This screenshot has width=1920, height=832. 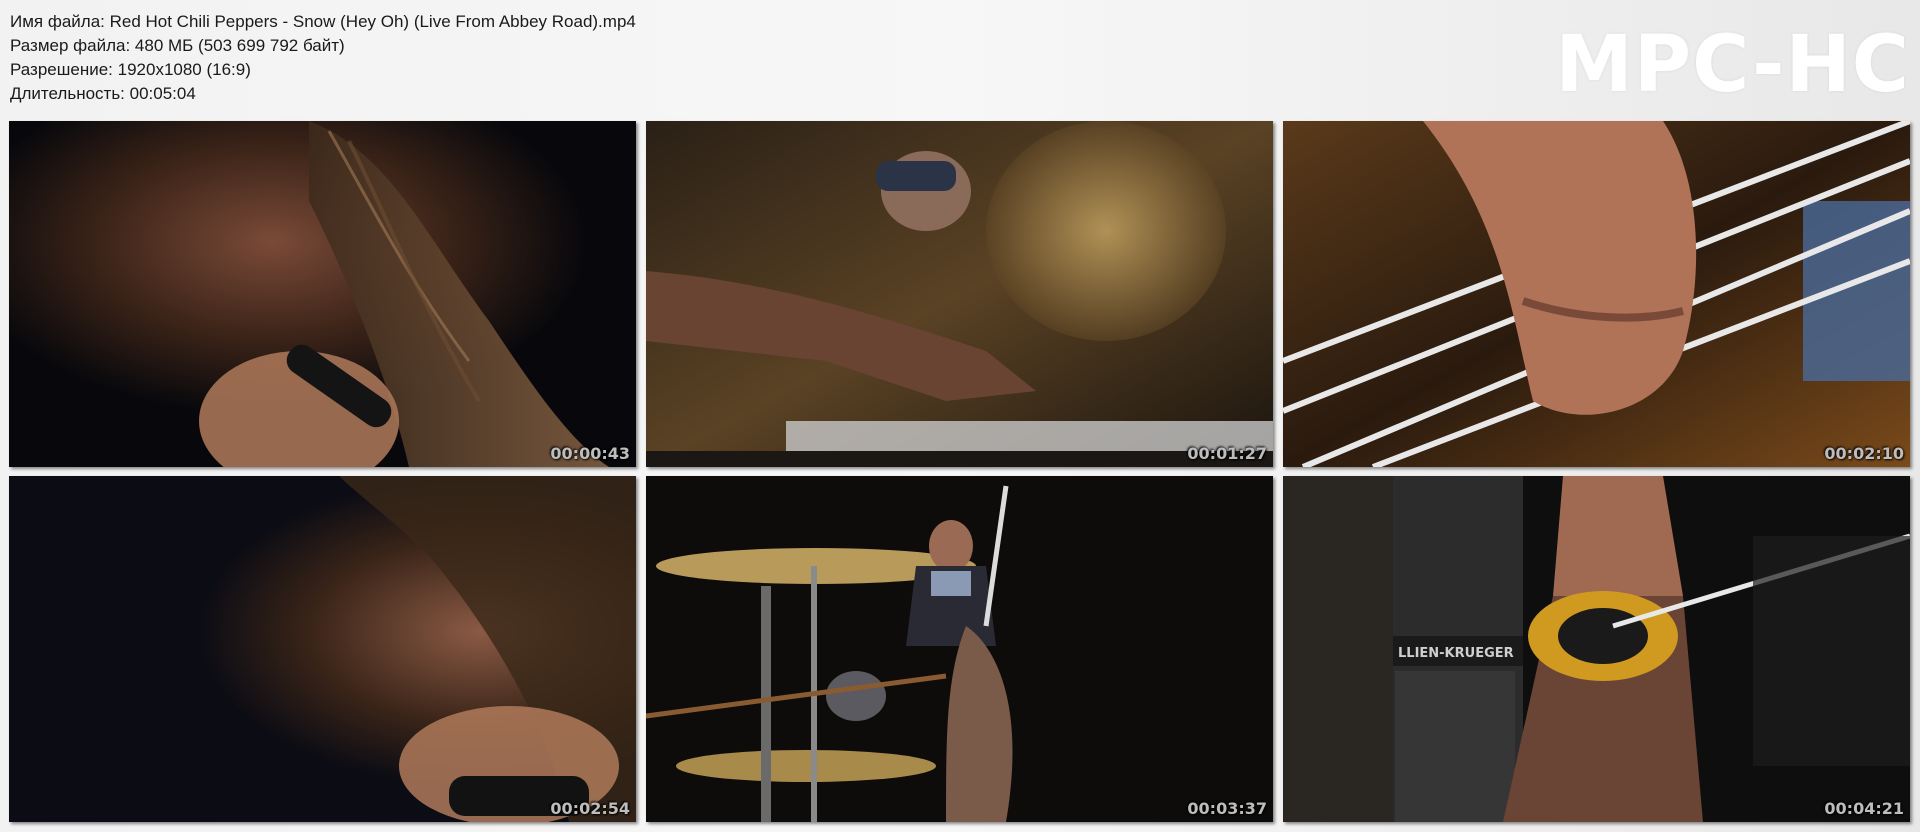 I want to click on bassist-amplifier-image: LLIEN-KRUEGER, so click(x=1596, y=649).